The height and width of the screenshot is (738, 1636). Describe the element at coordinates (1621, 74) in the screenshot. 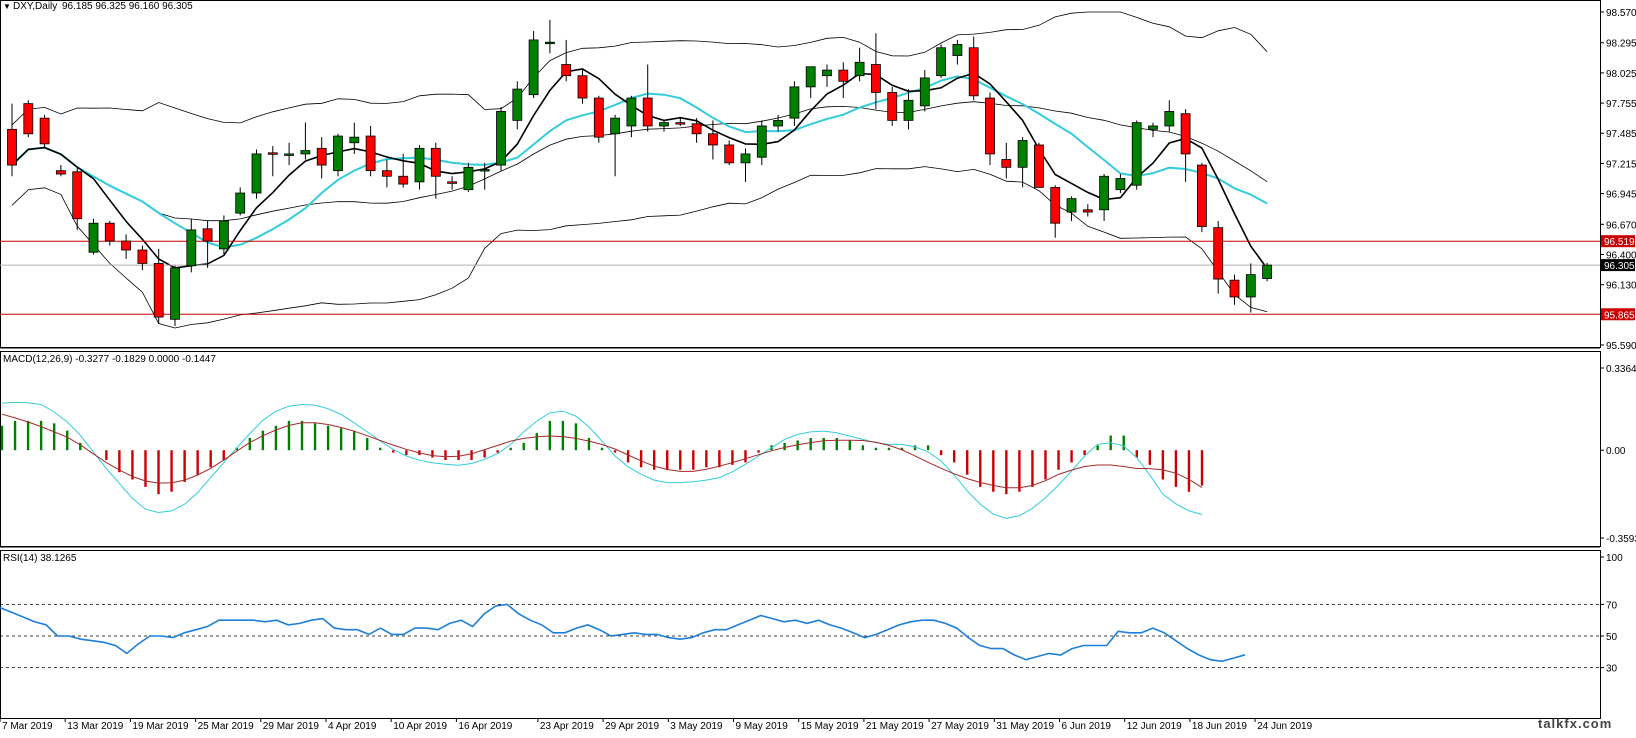

I see `price-tick-label: 98.025` at that location.